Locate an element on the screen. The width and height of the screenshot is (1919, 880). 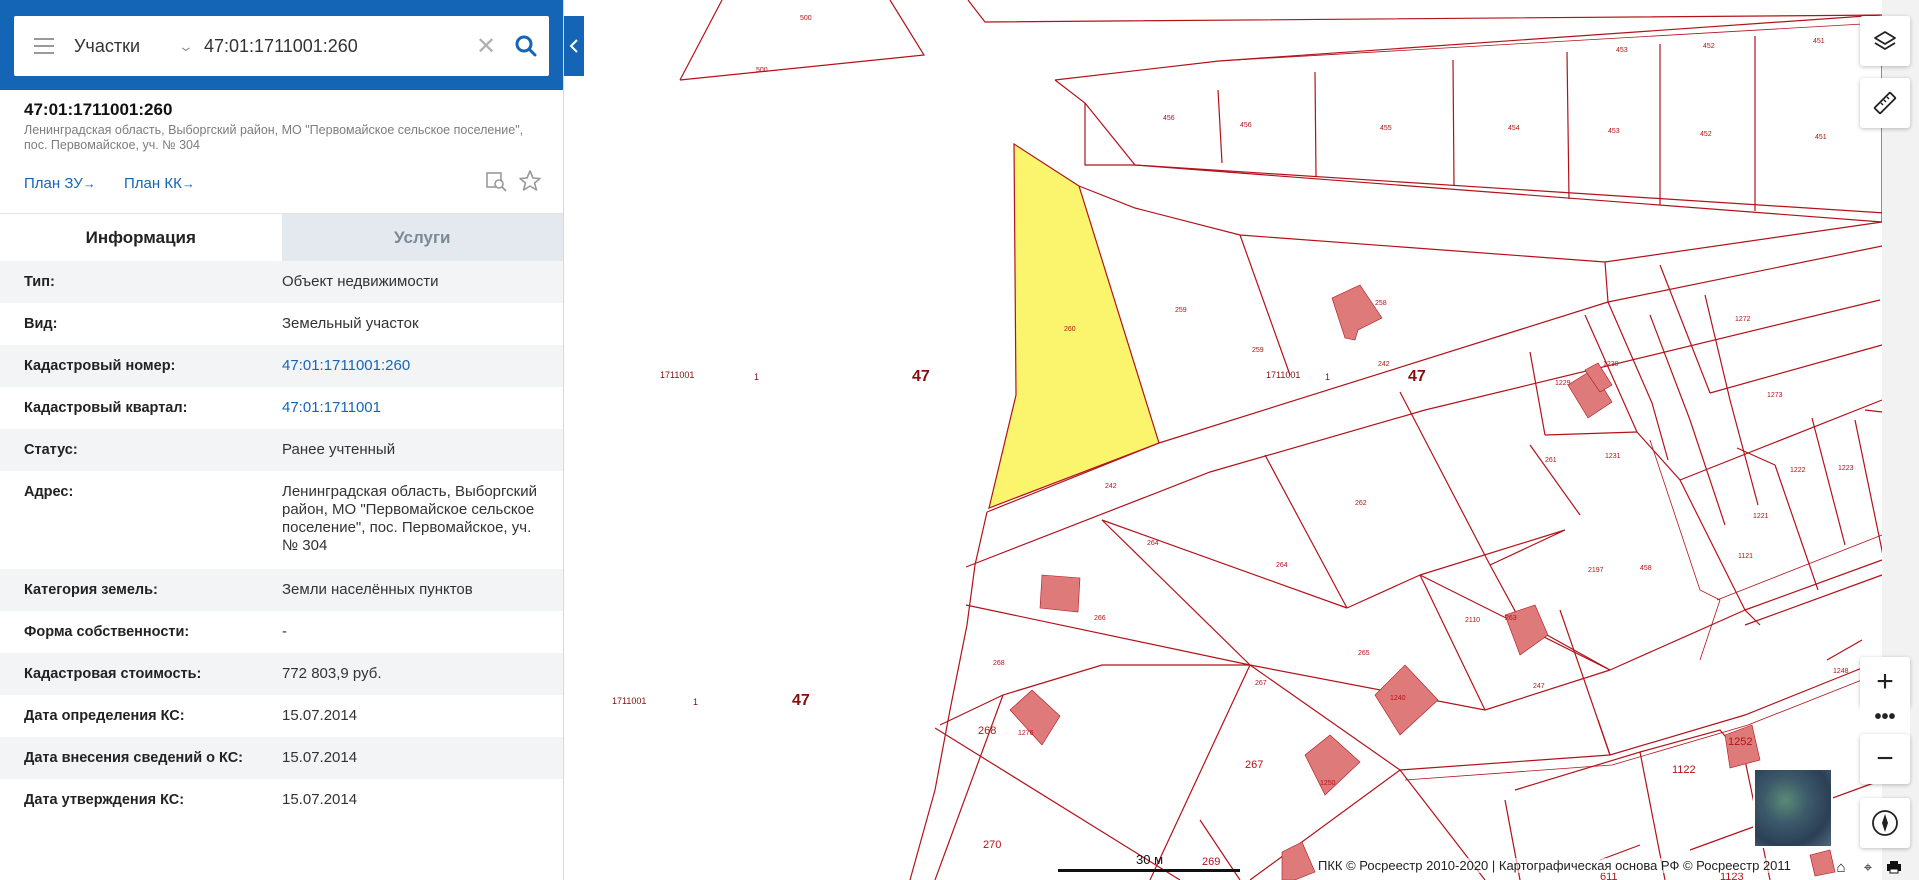
more-zoom-button: ••• is located at coordinates (1885, 717).